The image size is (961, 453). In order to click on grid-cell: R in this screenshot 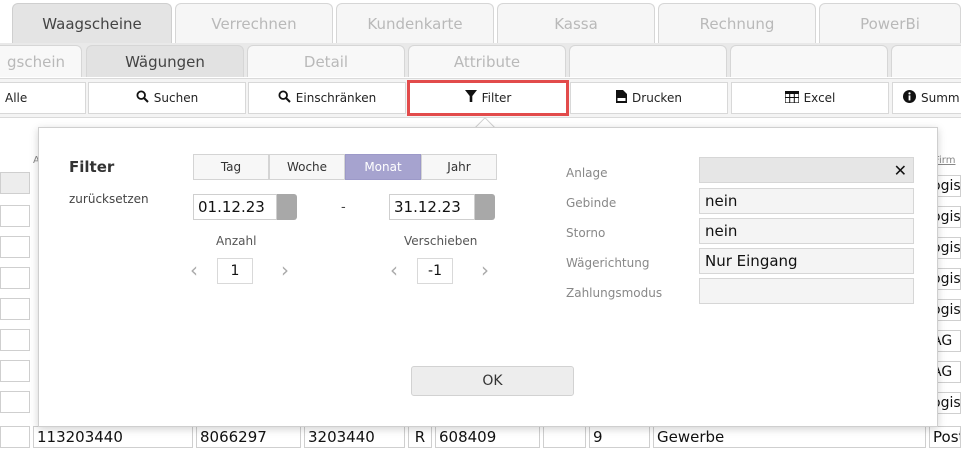, I will do `click(420, 437)`.